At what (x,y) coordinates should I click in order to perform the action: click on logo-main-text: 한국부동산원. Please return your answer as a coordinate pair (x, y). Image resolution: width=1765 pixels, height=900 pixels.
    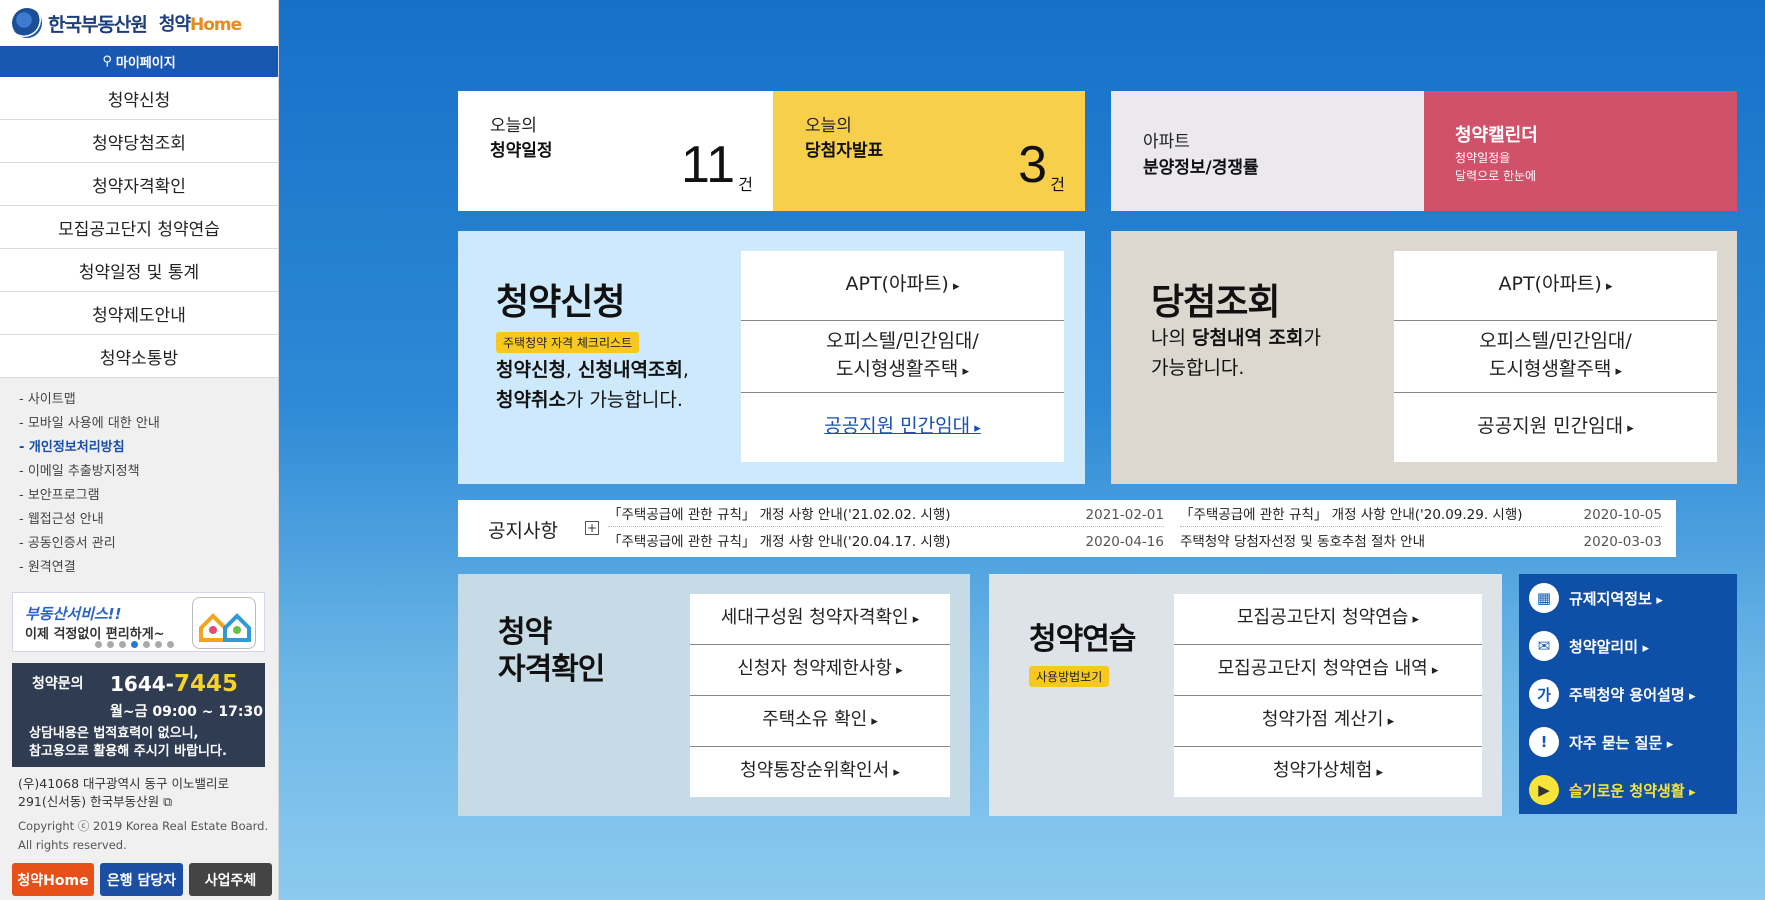
    Looking at the image, I should click on (98, 24).